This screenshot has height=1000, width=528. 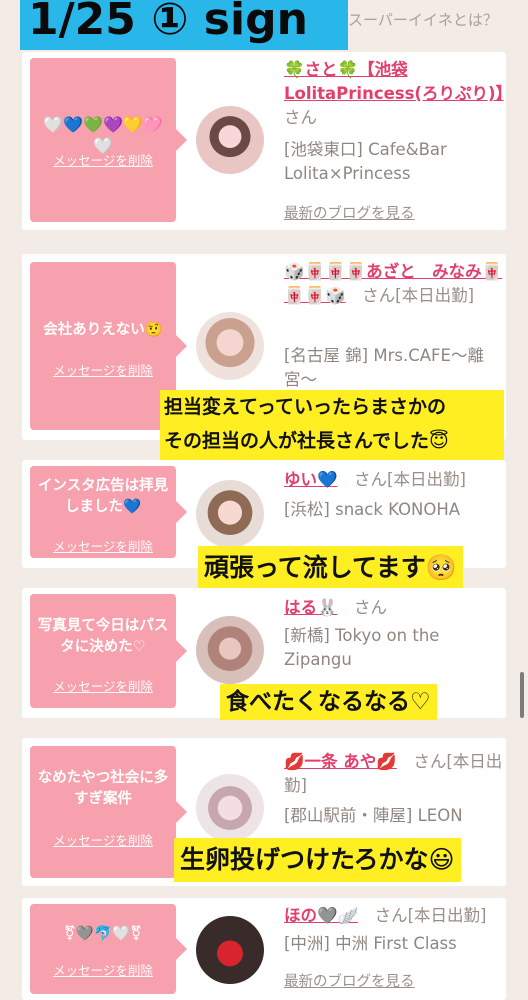 I want to click on message-text: ⚧🩶🐬🤍⚧, so click(x=103, y=934).